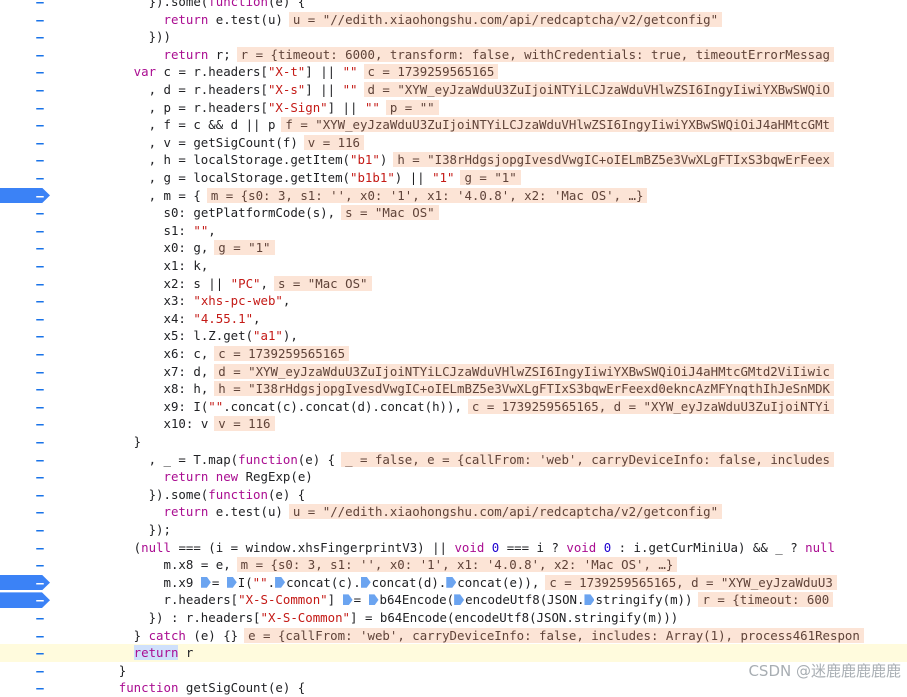 This screenshot has width=907, height=697. Describe the element at coordinates (453, 495) in the screenshot. I see `code-line: –}).some(function(e) {` at that location.